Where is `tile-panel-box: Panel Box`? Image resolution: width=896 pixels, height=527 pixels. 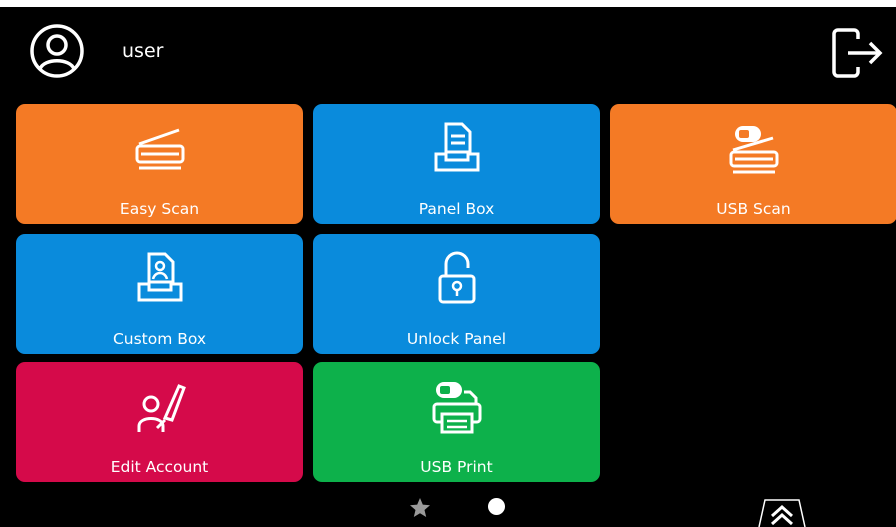 tile-panel-box: Panel Box is located at coordinates (456, 164).